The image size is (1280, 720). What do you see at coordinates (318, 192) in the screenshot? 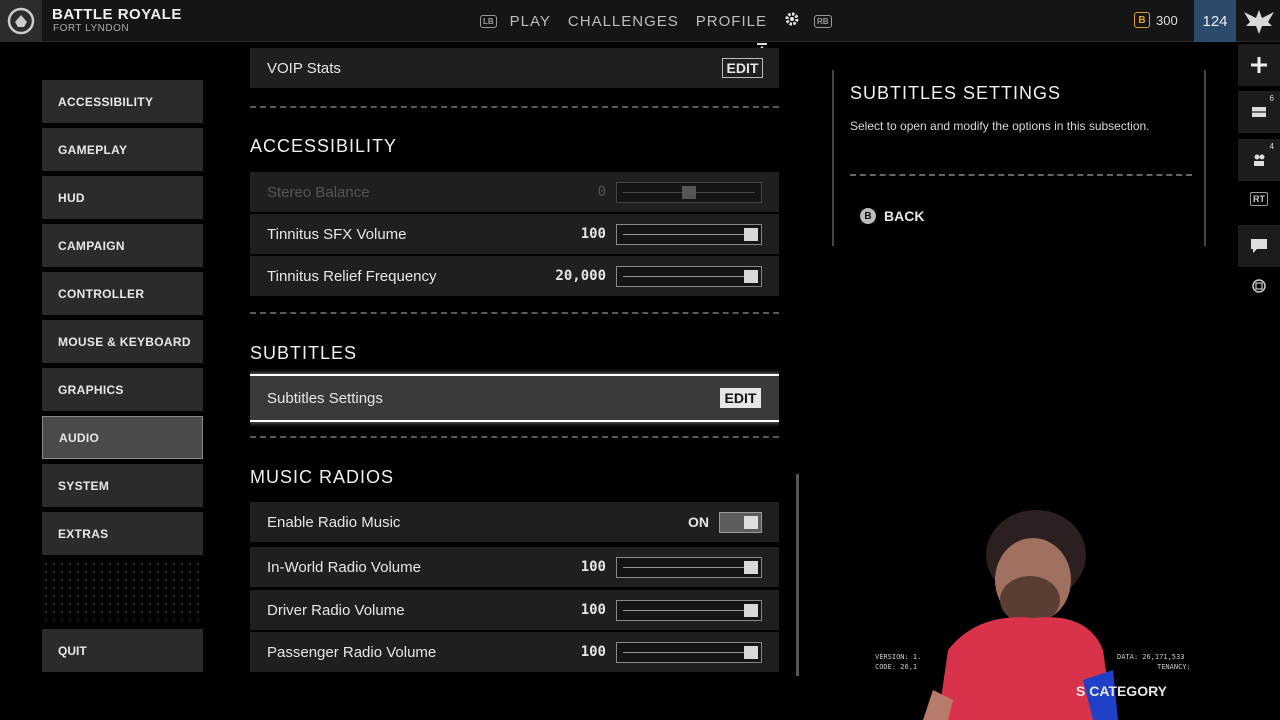
I see `setting-label: Stereo Balance` at bounding box center [318, 192].